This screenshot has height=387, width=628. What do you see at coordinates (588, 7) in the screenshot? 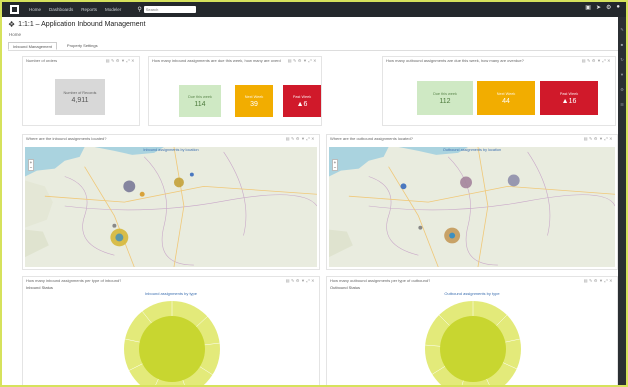
I see `monitor-icon: ▣` at bounding box center [588, 7].